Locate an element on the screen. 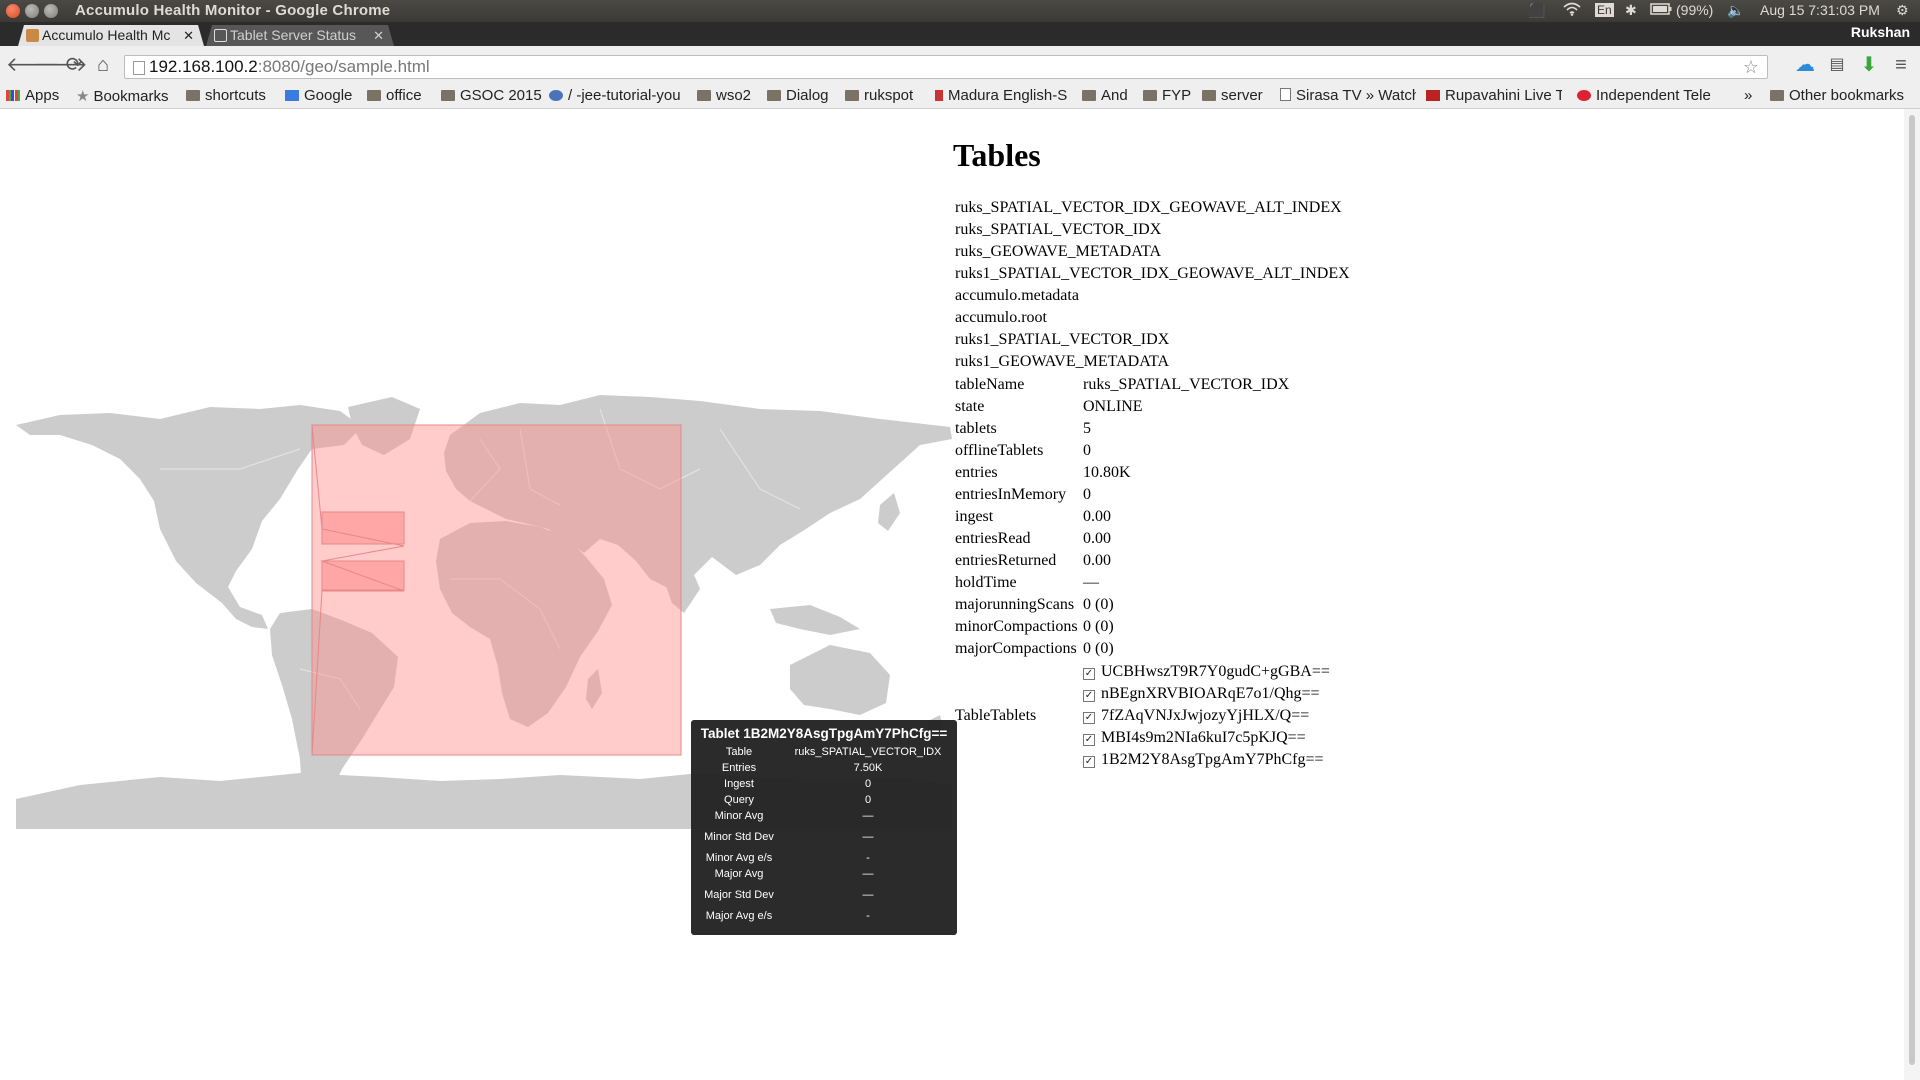  bookmark-folder-rukspot: rukspot is located at coordinates (879, 95).